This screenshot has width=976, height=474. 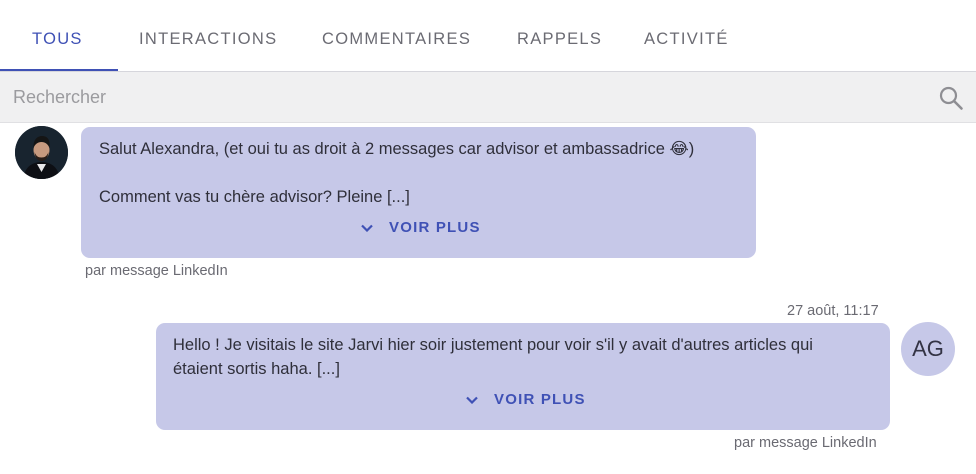 I want to click on avatar, so click(x=41, y=152).